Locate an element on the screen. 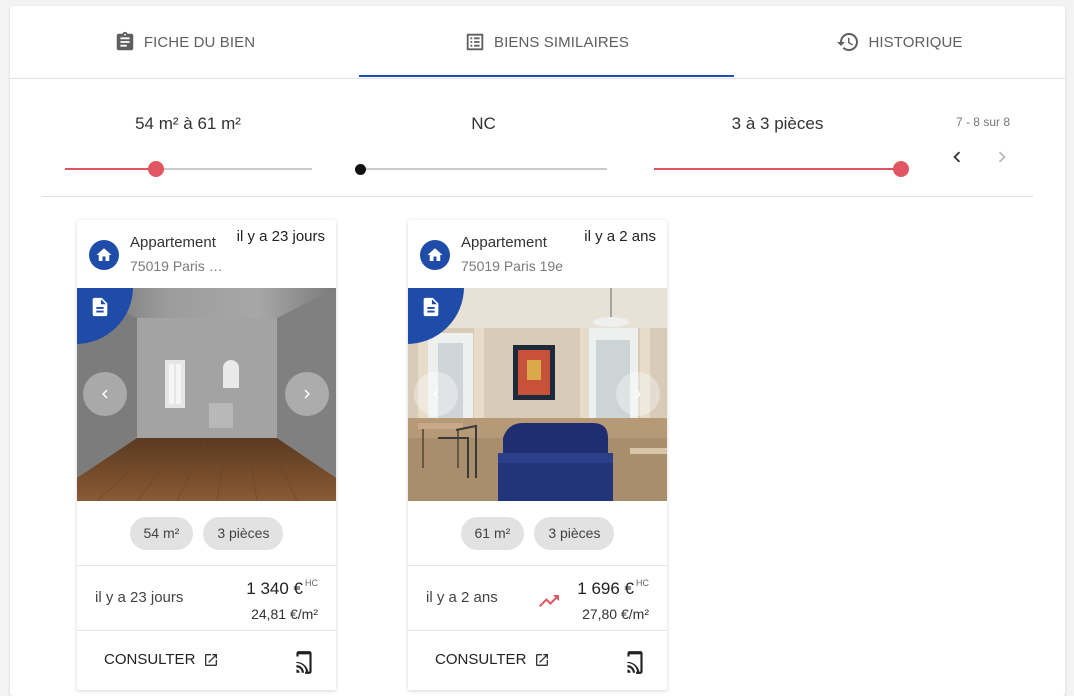  tab-historique: HISTORIQUE is located at coordinates (899, 42).